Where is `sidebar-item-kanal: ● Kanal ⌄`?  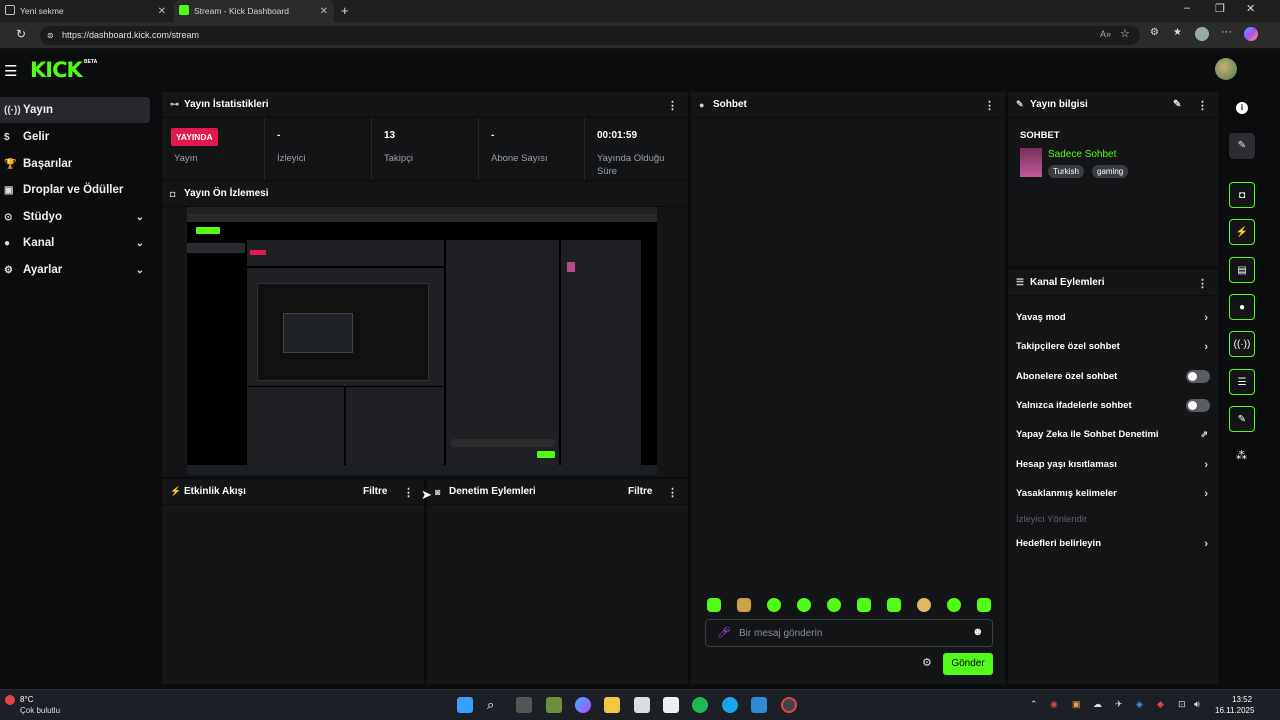 sidebar-item-kanal: ● Kanal ⌄ is located at coordinates (75, 243).